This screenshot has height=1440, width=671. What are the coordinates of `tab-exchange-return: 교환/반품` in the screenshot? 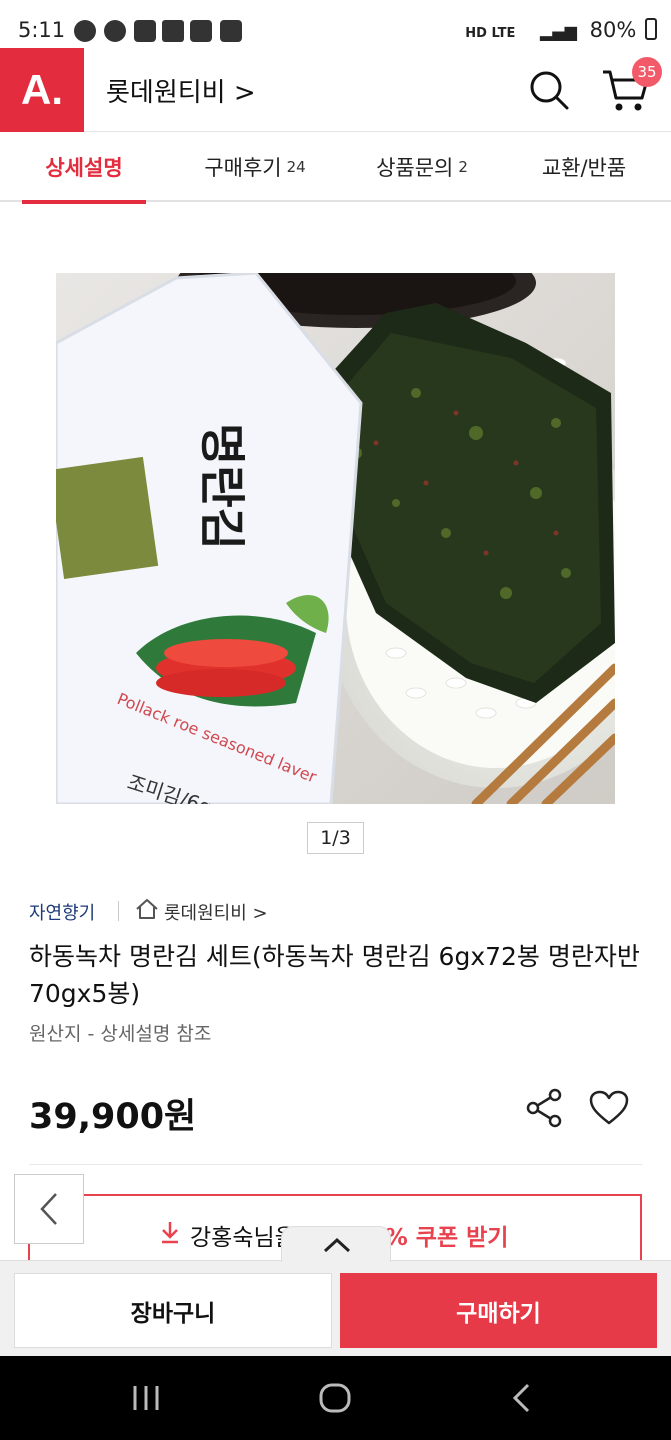 It's located at (584, 167).